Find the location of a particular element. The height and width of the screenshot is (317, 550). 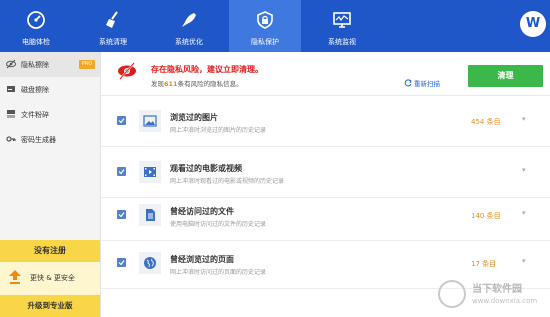

disk-icon is located at coordinates (11, 89).